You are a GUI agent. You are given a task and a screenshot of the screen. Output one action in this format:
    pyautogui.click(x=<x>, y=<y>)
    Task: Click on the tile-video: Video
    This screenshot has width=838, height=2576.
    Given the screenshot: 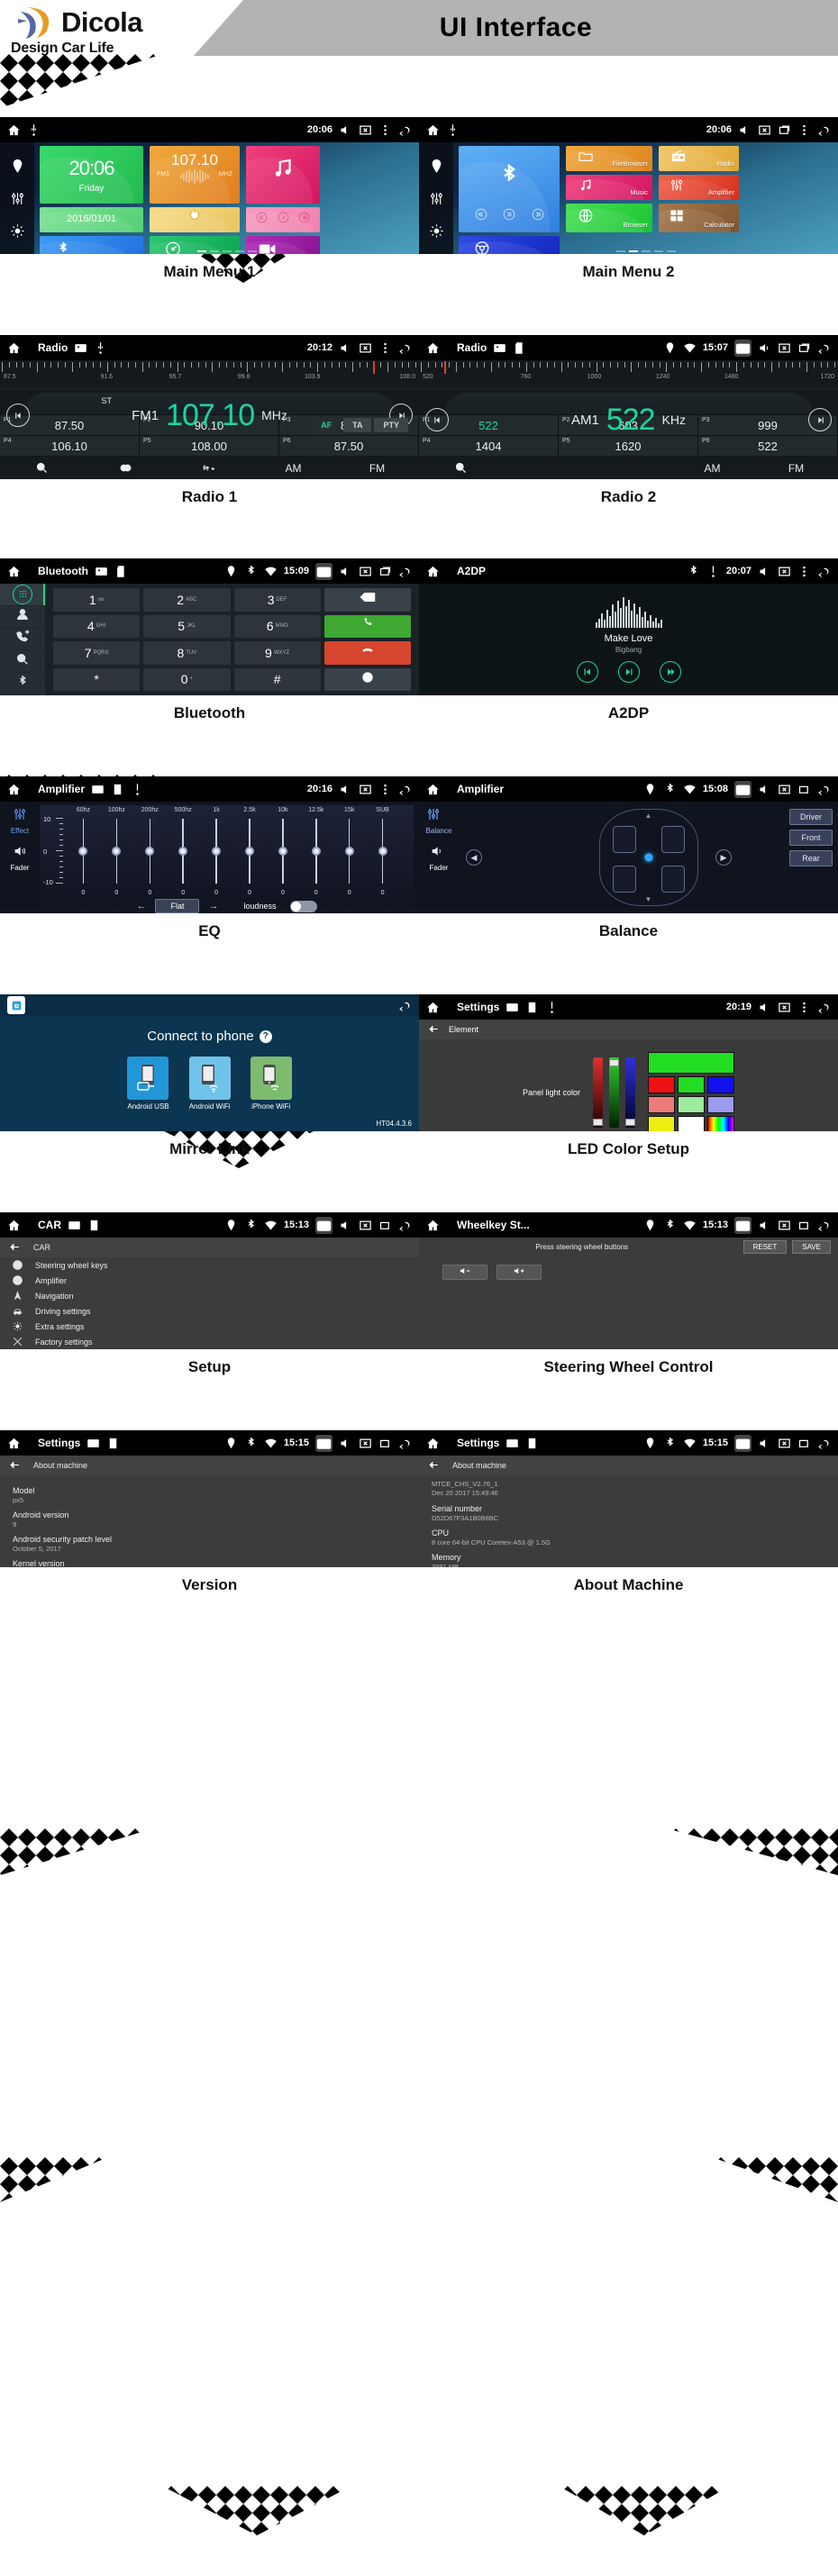 What is the action you would take?
    pyautogui.click(x=283, y=245)
    